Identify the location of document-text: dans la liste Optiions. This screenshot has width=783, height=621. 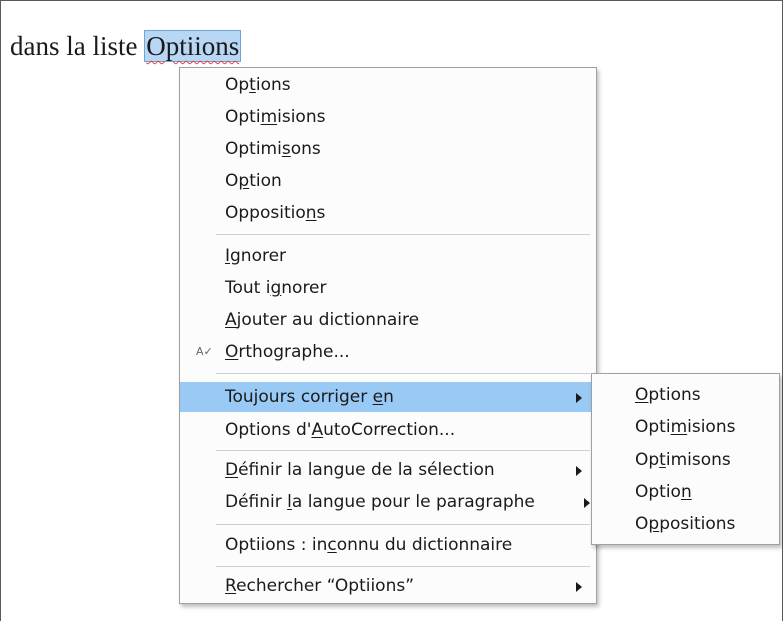
(126, 46).